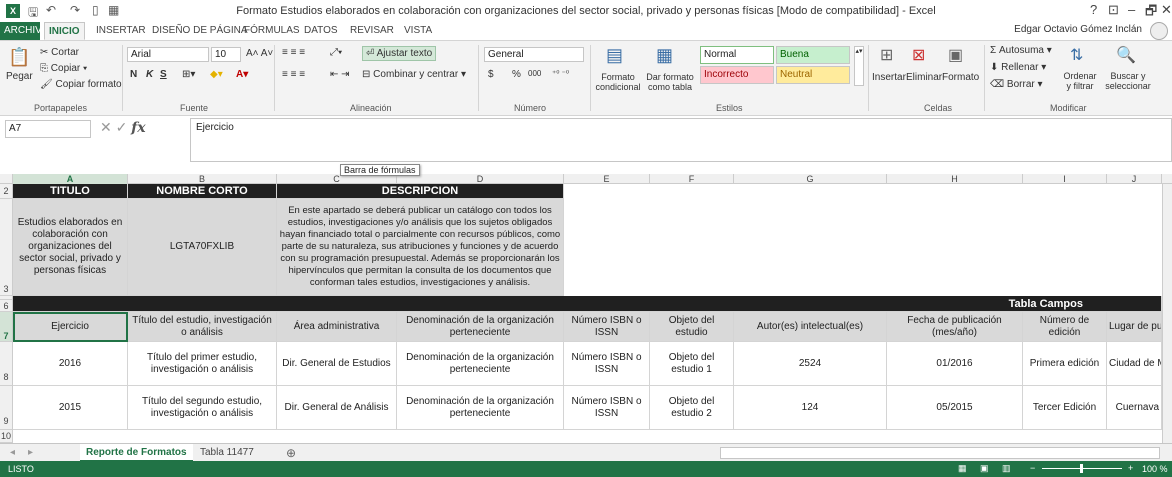 Image resolution: width=1172 pixels, height=477 pixels. I want to click on table-cell: 01/2016, so click(955, 364).